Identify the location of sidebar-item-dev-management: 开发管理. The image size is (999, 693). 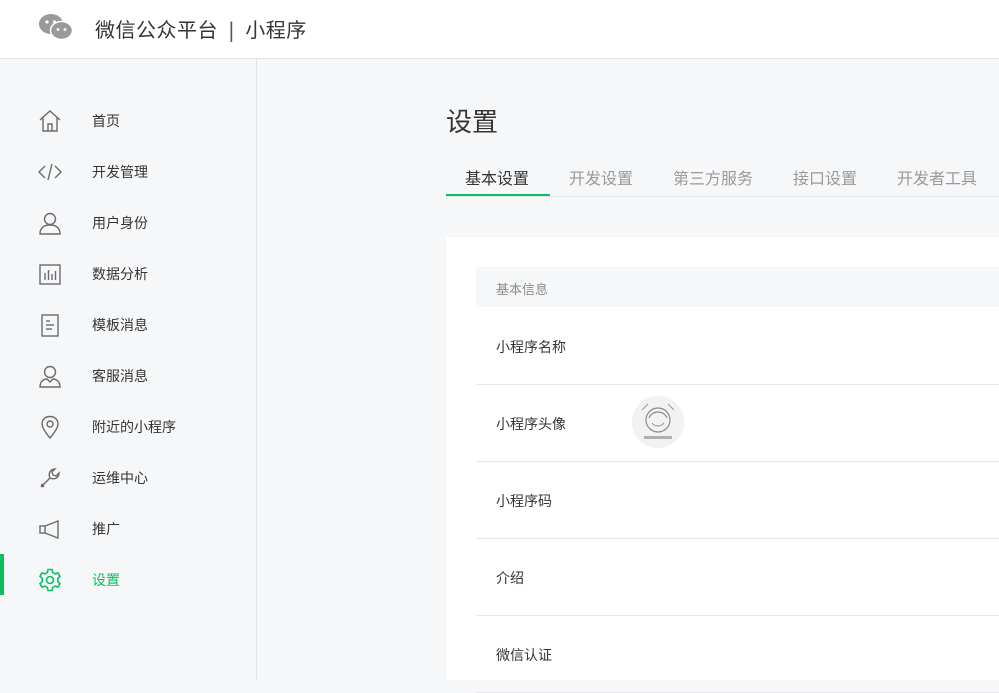
(128, 171).